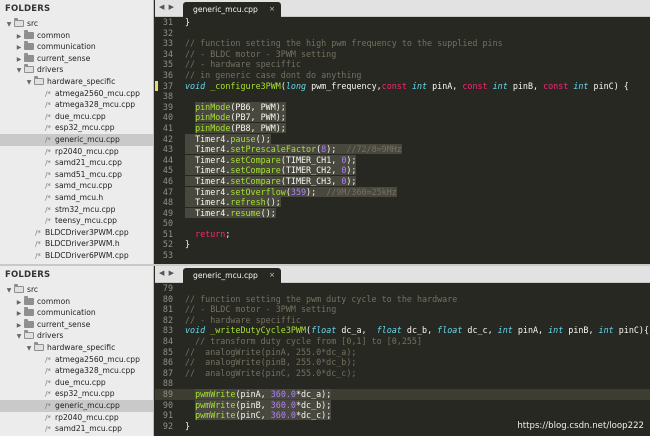 The width and height of the screenshot is (650, 436). What do you see at coordinates (402, 352) in the screenshot?
I see `code-line: 85 // analogWrite(pinA, 255.0*dc_a);` at bounding box center [402, 352].